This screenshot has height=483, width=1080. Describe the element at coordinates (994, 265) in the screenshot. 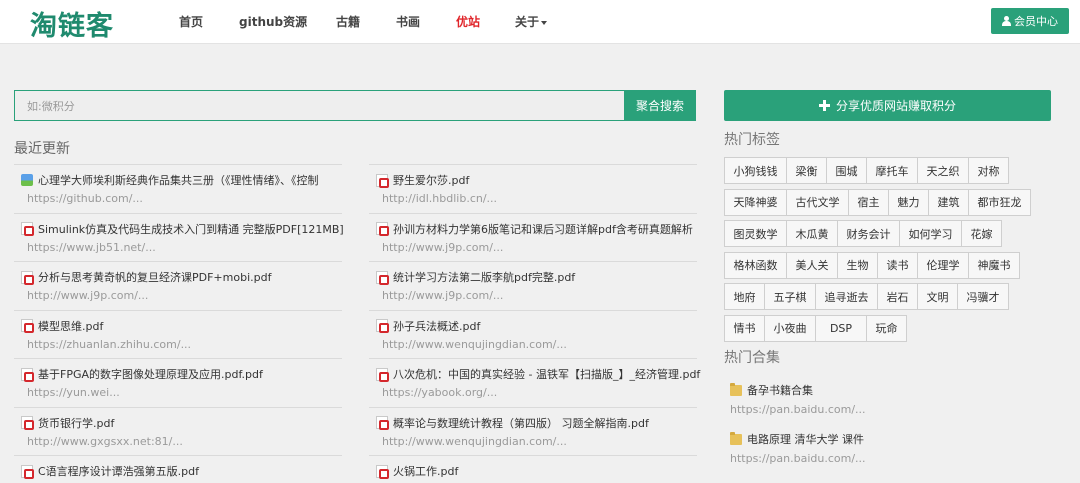

I see `tag-item: 神魔书` at that location.